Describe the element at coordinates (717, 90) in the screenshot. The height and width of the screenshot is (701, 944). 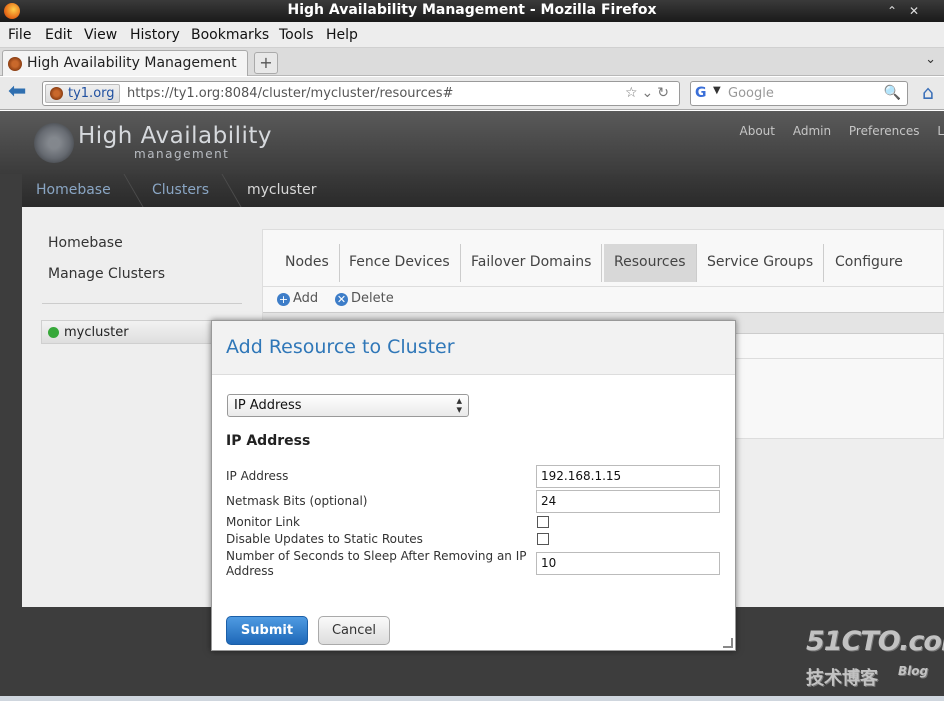
I see `engine-chevron-down-icon: ▼` at that location.